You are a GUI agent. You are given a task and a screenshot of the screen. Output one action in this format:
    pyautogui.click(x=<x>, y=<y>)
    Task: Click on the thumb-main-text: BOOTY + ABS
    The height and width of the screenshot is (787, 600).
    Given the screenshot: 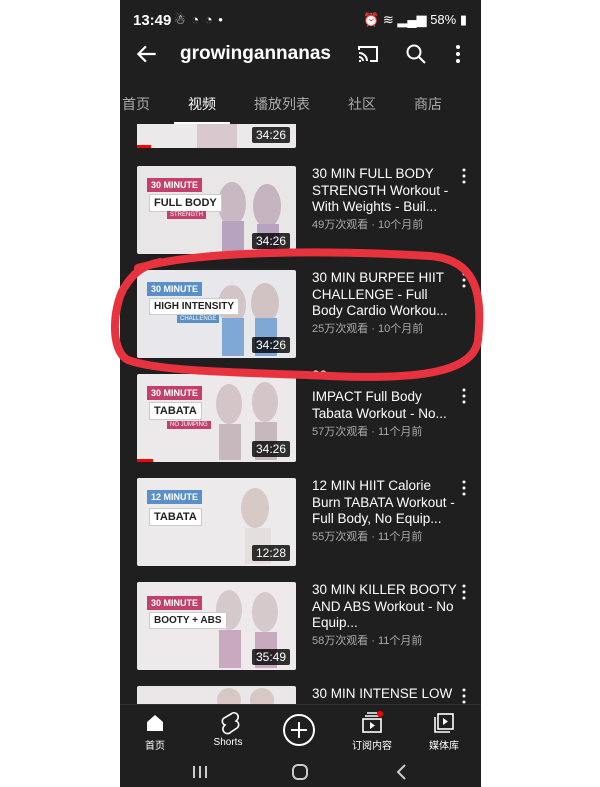 What is the action you would take?
    pyautogui.click(x=188, y=620)
    